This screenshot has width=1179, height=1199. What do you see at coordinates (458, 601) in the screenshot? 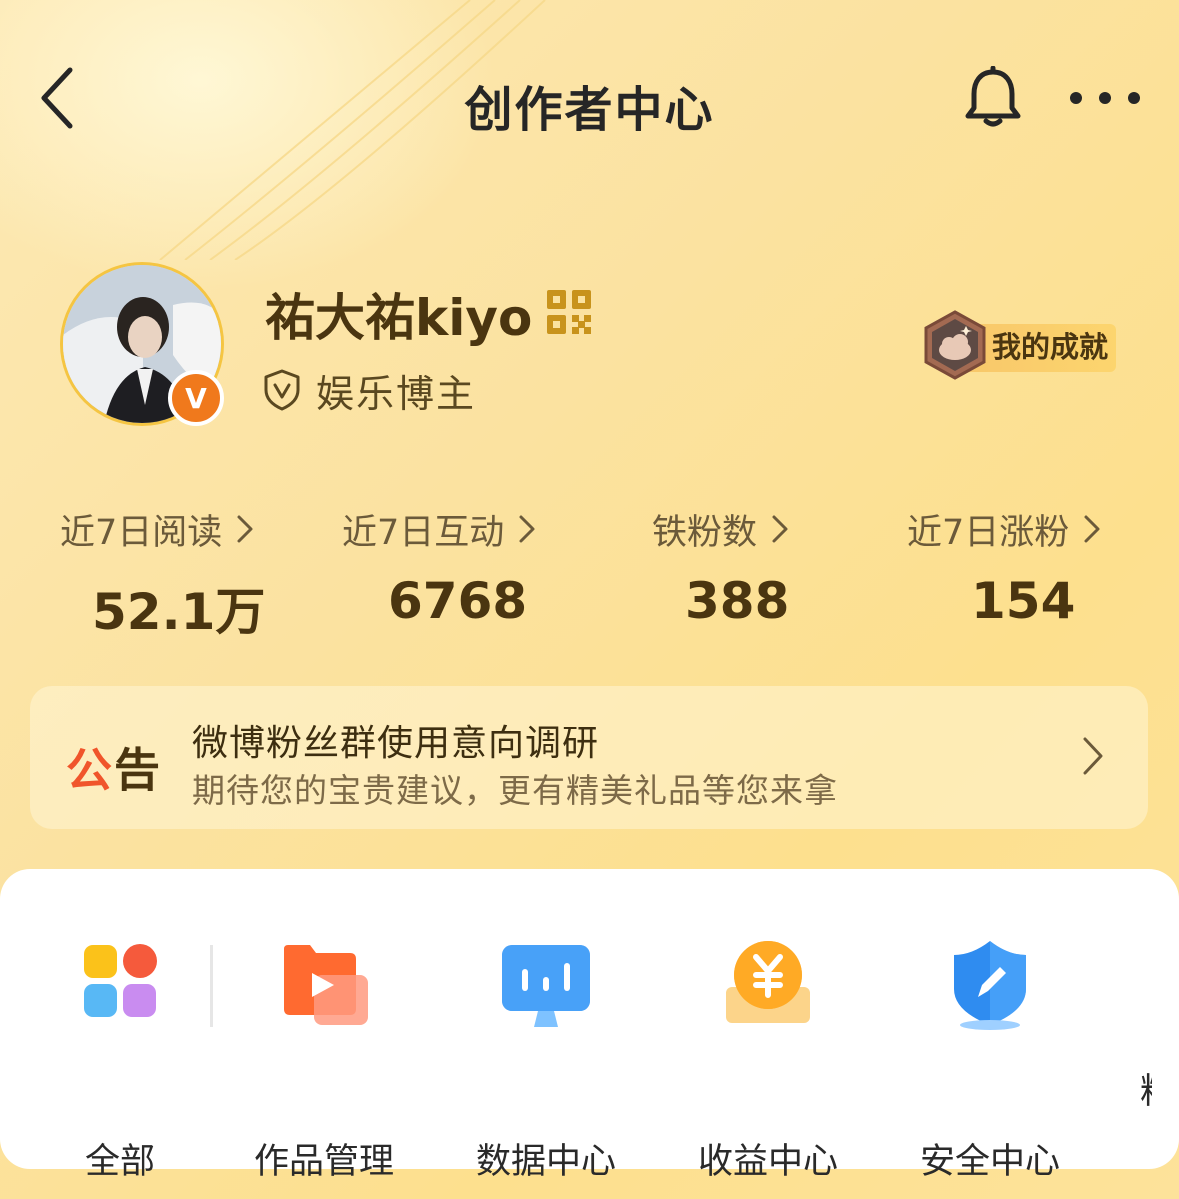
I see `stat-value: 6768` at bounding box center [458, 601].